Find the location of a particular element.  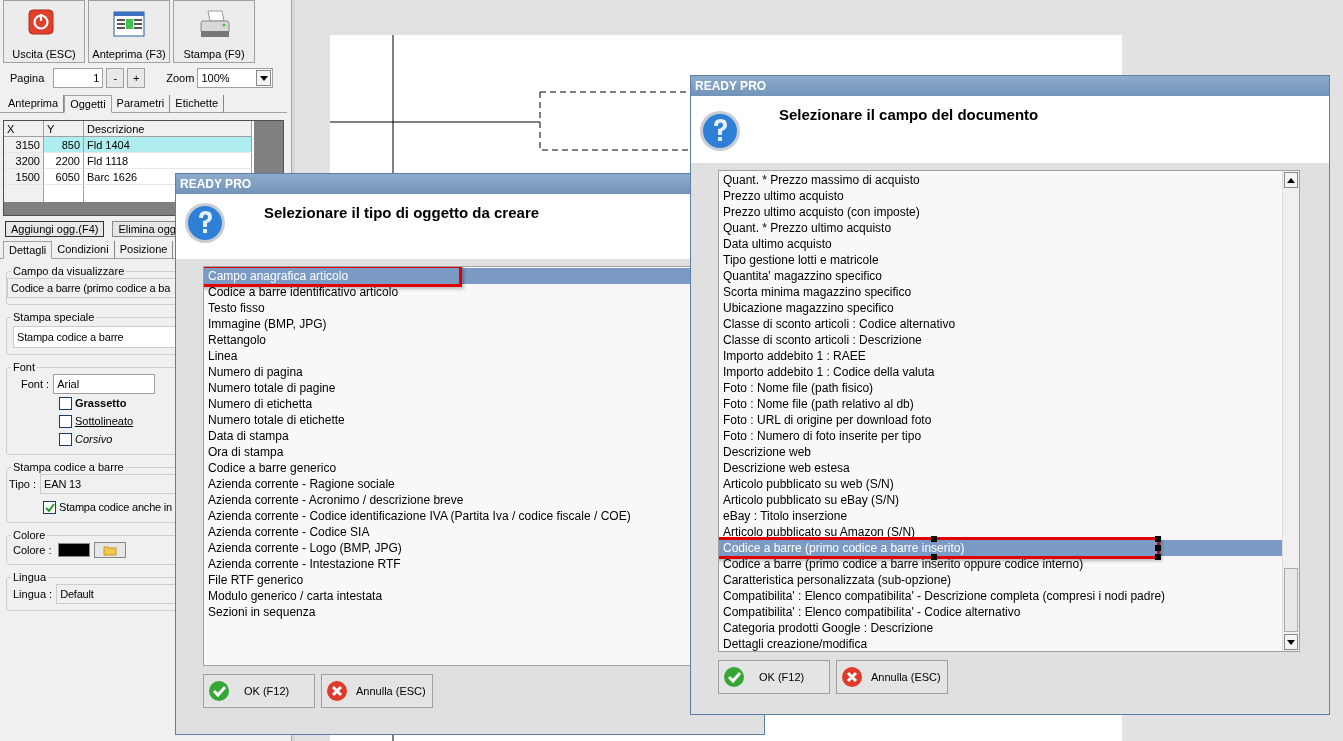

list-item: Numero di etichetta is located at coordinates (260, 404).